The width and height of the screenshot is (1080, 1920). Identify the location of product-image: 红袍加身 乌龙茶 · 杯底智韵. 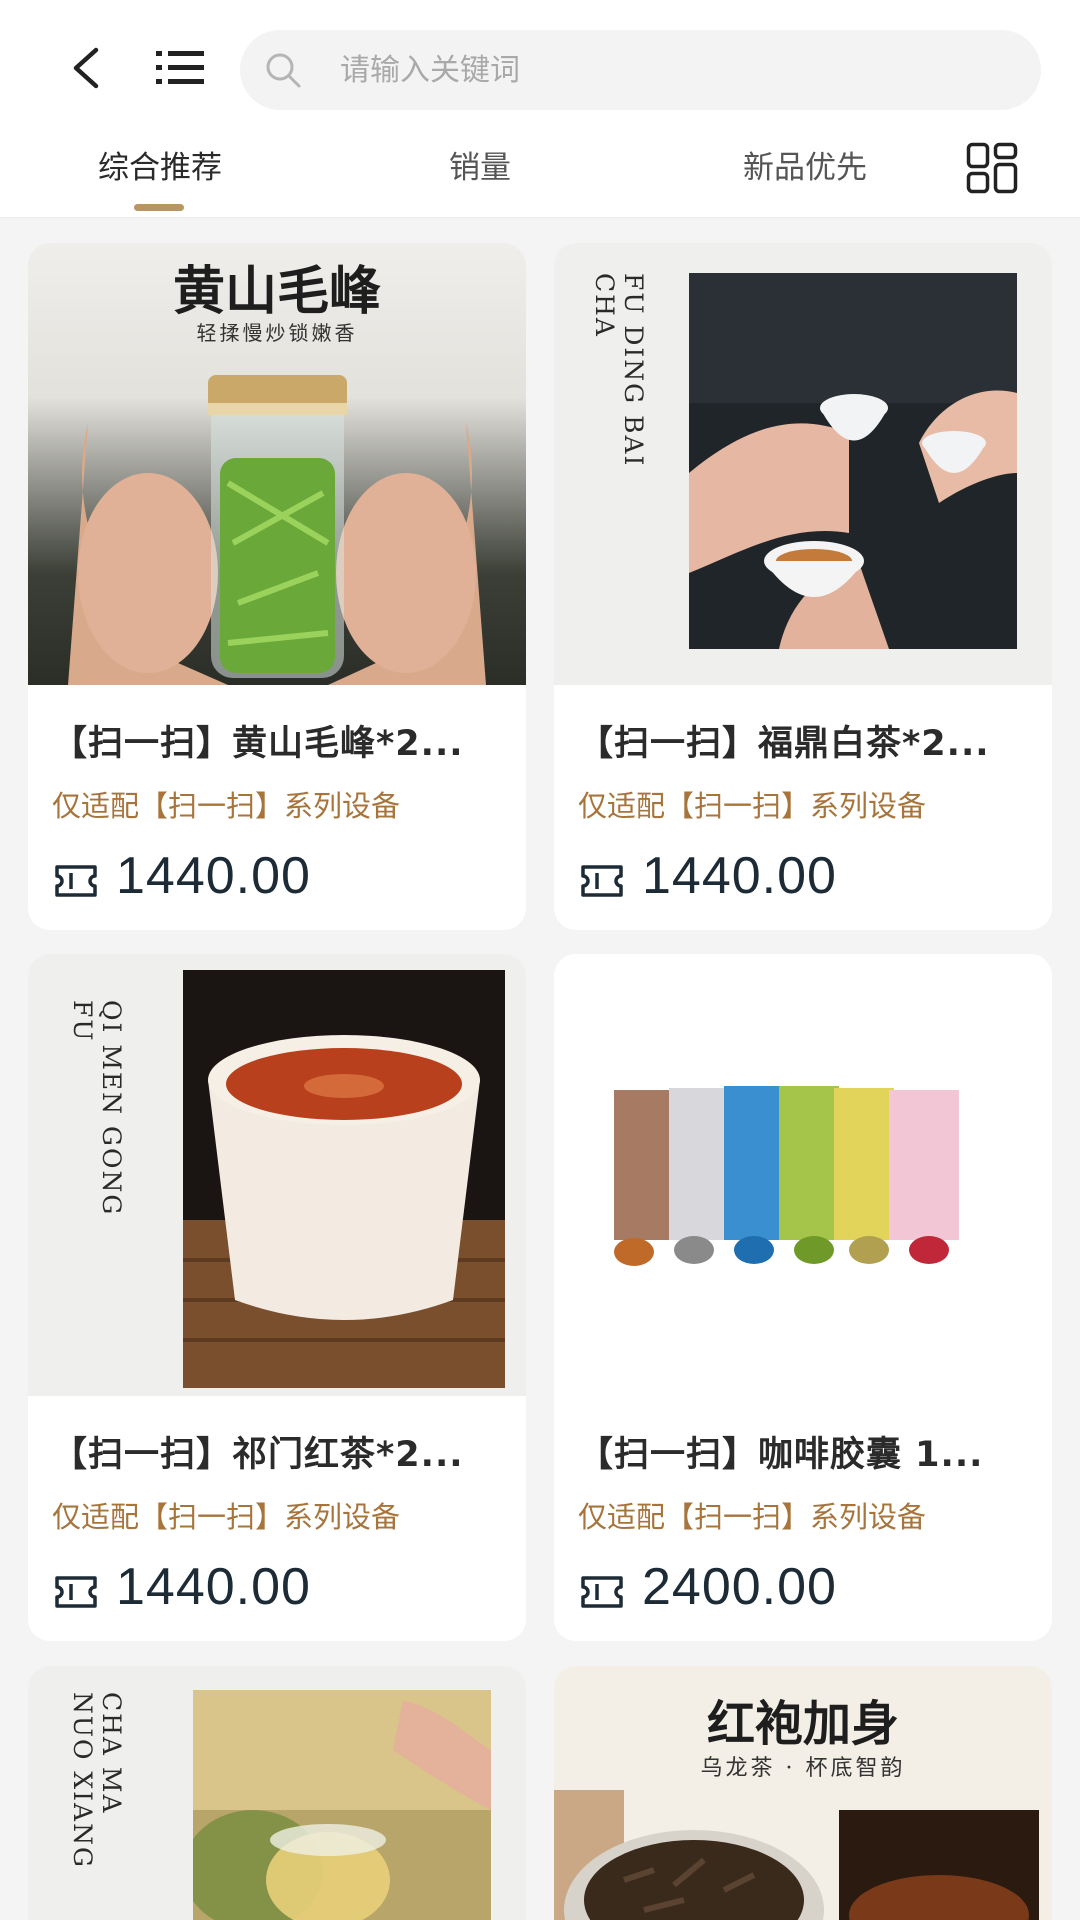
(803, 1793).